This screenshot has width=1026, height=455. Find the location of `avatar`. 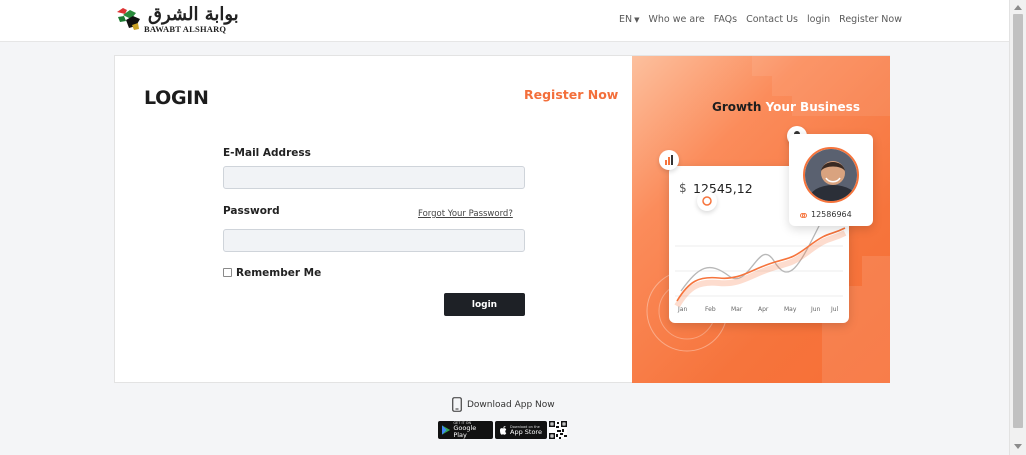

avatar is located at coordinates (831, 175).